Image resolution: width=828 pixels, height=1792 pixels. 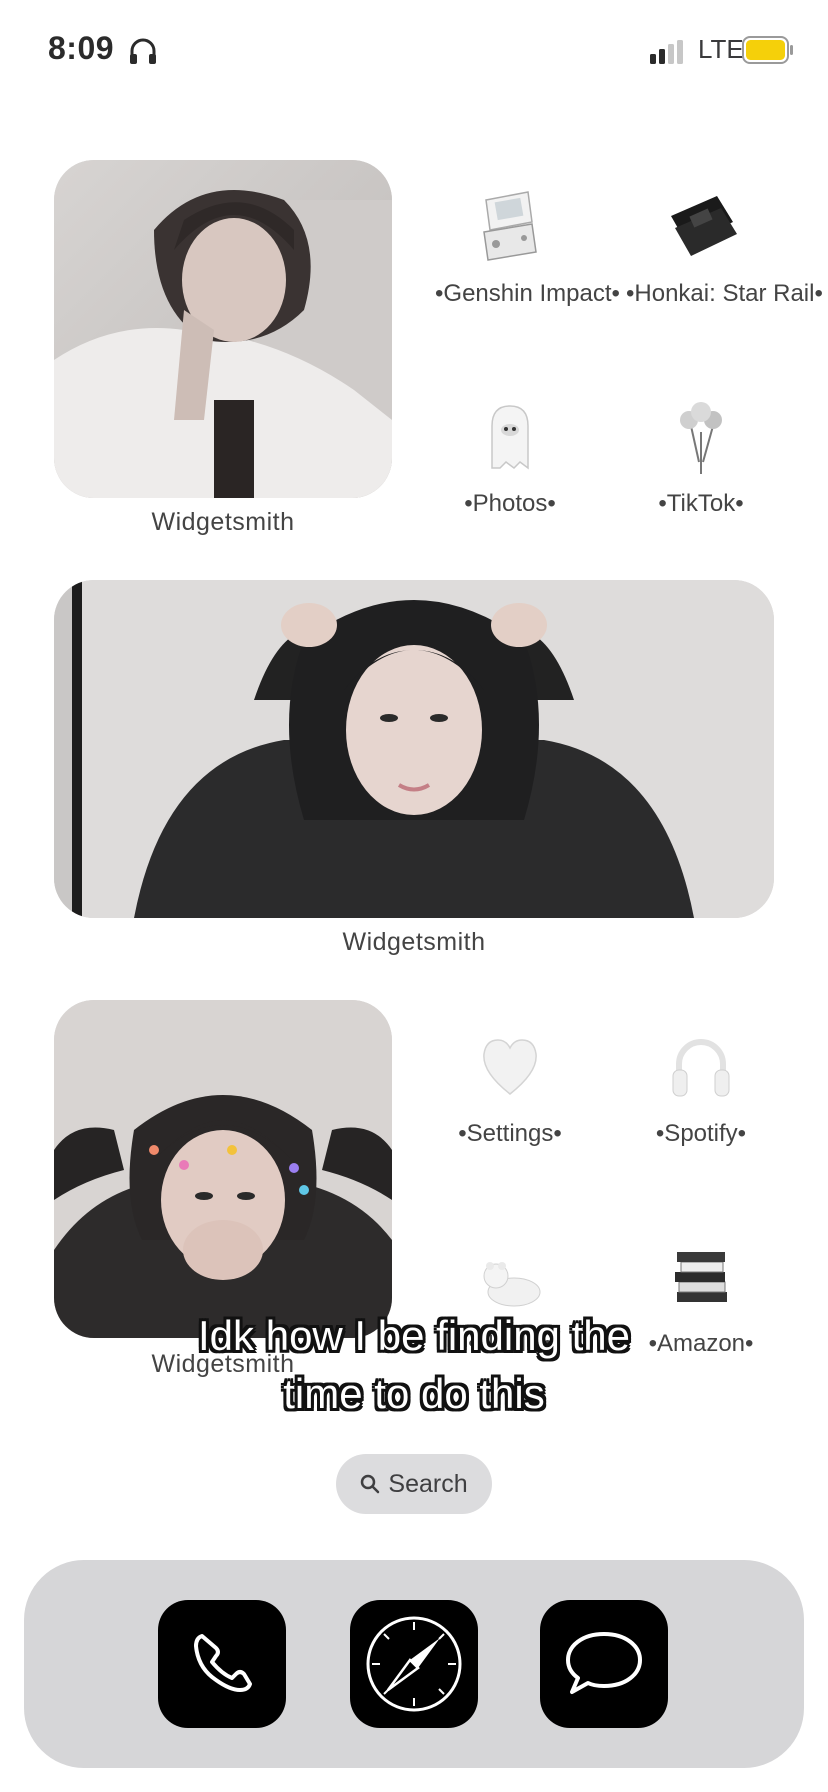 I want to click on app-tiktok: •TikTok•, so click(x=701, y=455).